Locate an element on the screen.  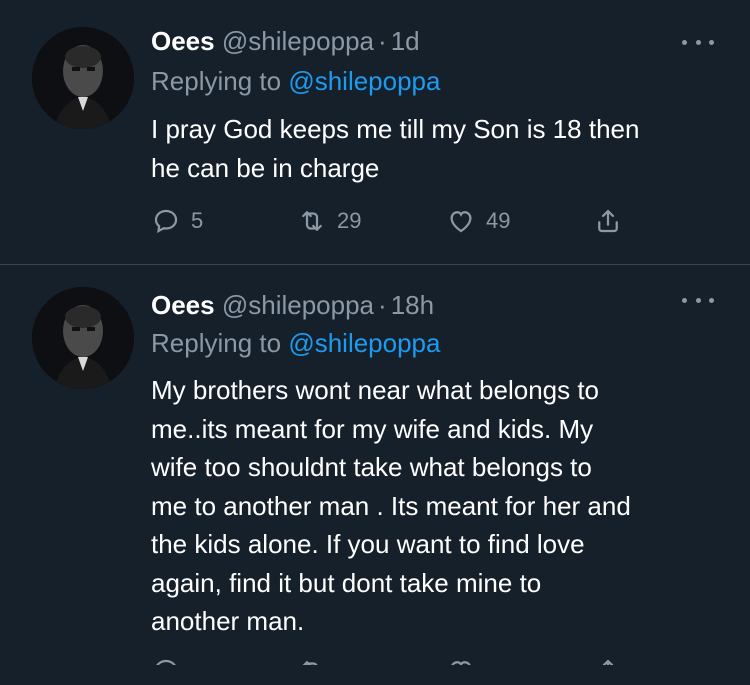
tweet-header: Oees @shilepoppa · 1d is located at coordinates (285, 41).